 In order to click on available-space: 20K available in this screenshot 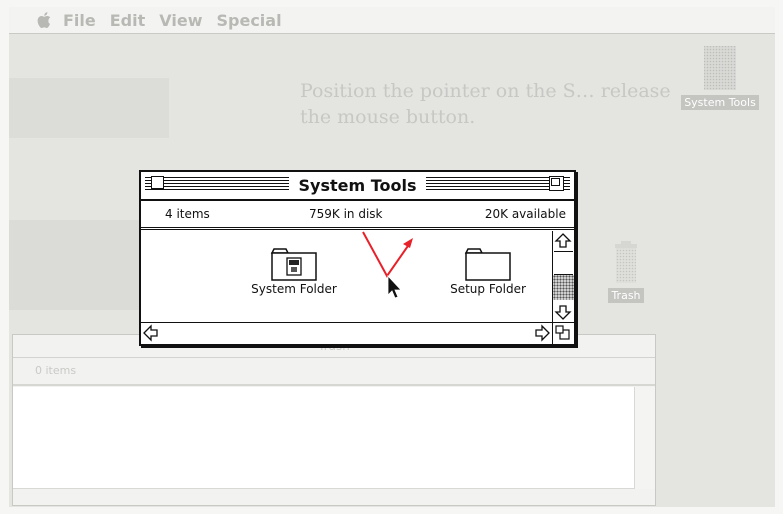, I will do `click(525, 214)`.